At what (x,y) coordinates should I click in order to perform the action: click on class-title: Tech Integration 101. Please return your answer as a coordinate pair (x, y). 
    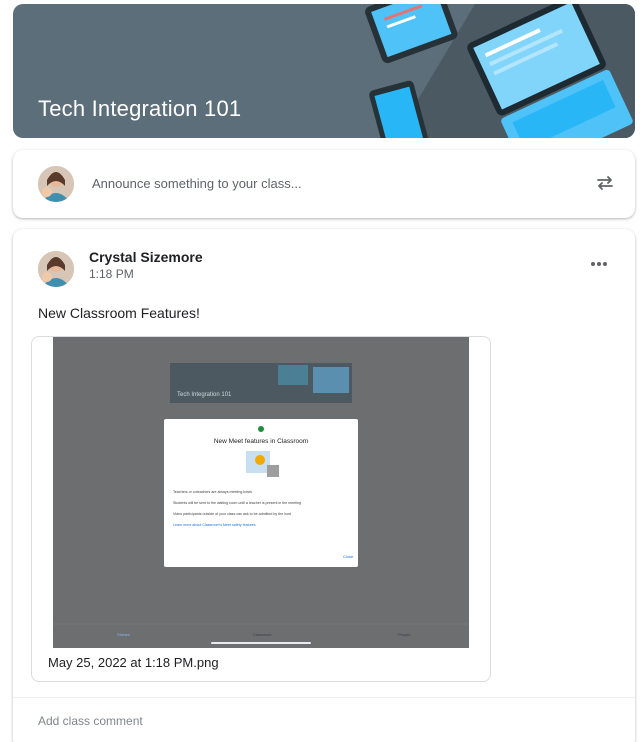
    Looking at the image, I should click on (139, 109).